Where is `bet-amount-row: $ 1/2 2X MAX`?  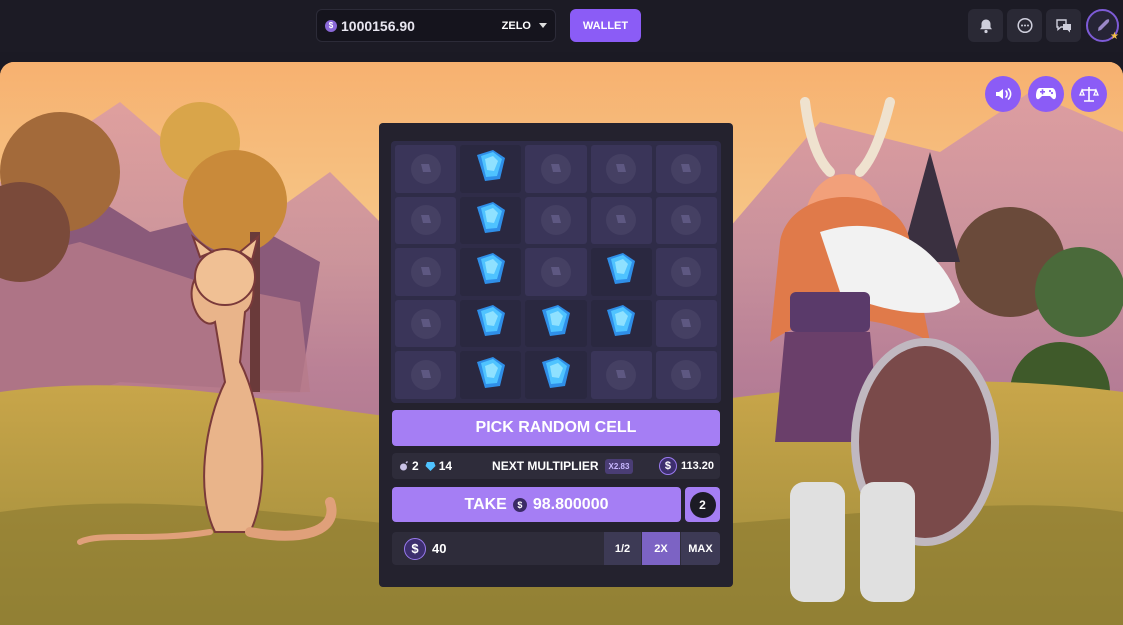 bet-amount-row: $ 1/2 2X MAX is located at coordinates (556, 548).